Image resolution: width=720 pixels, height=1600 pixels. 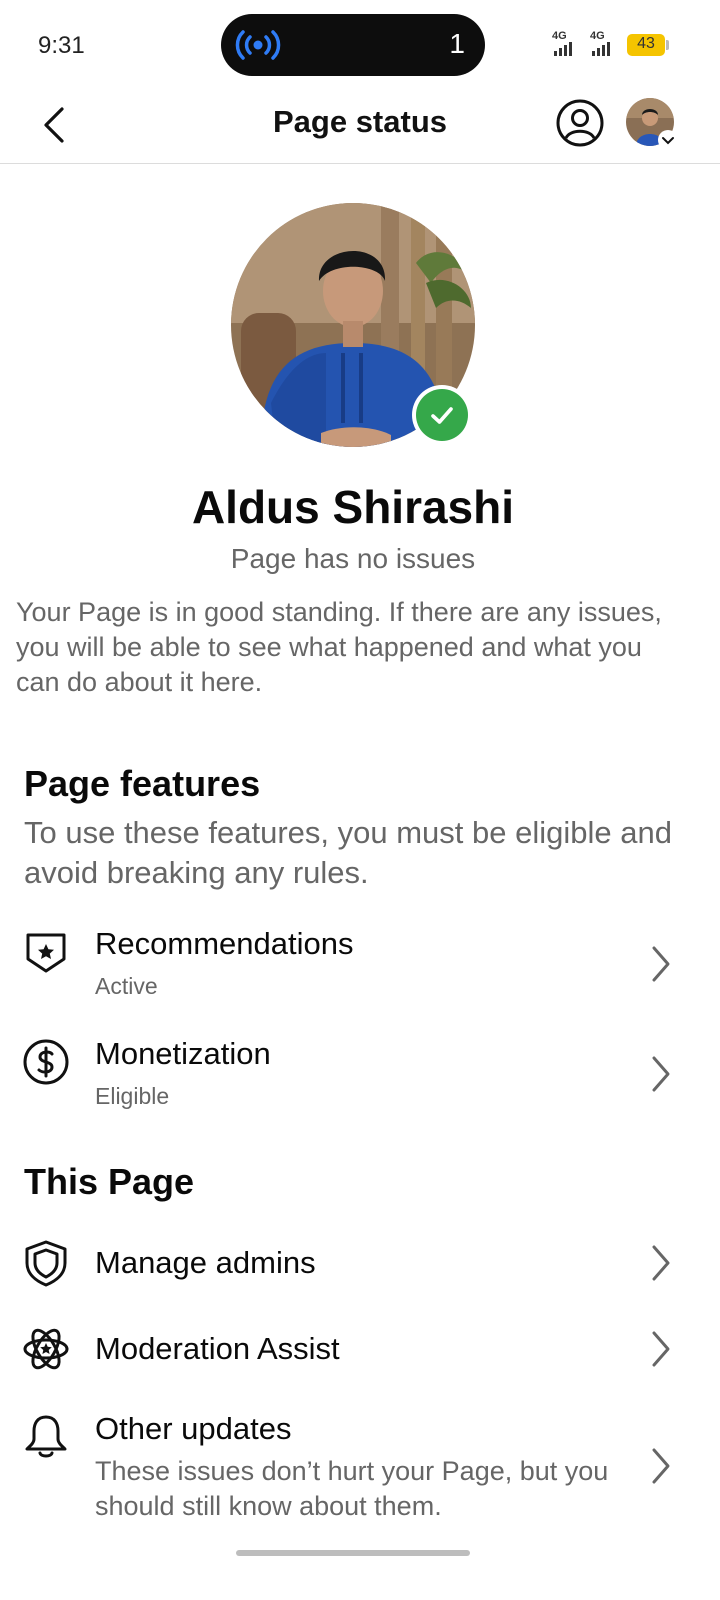 What do you see at coordinates (258, 45) in the screenshot?
I see `broadcast-icon` at bounding box center [258, 45].